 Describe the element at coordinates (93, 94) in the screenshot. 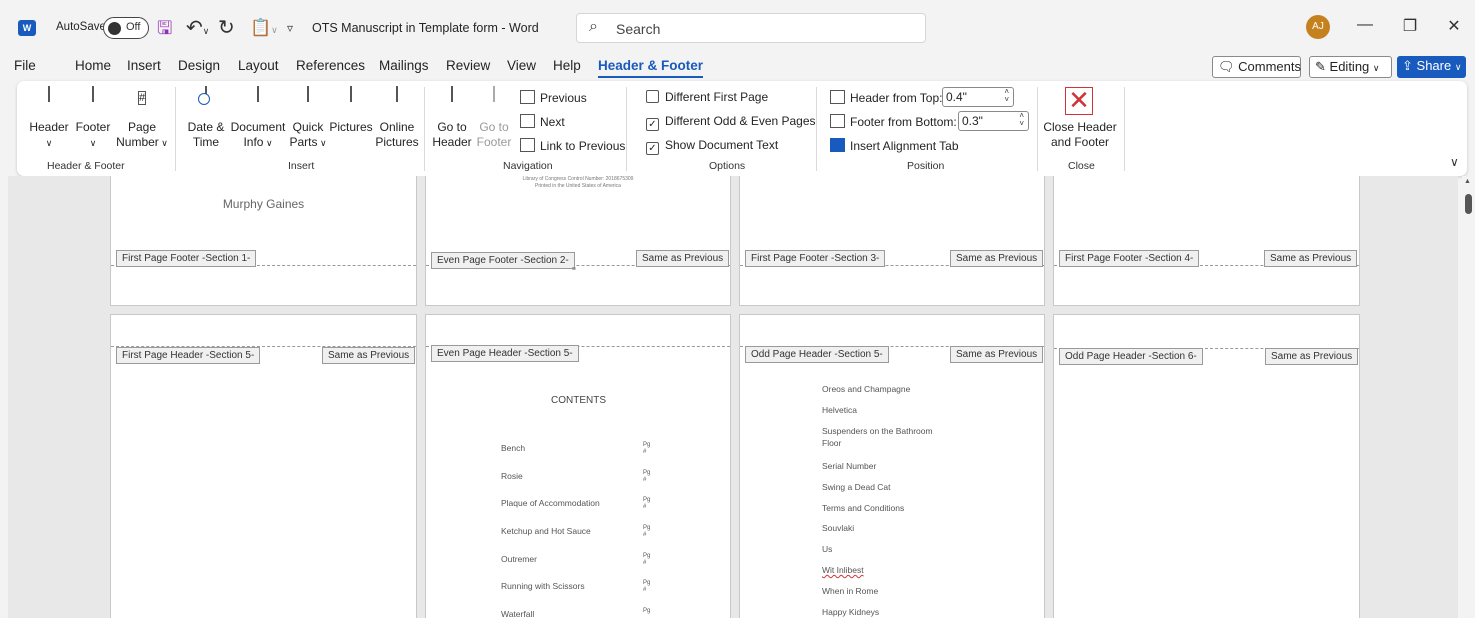

I see `footer-icon` at that location.